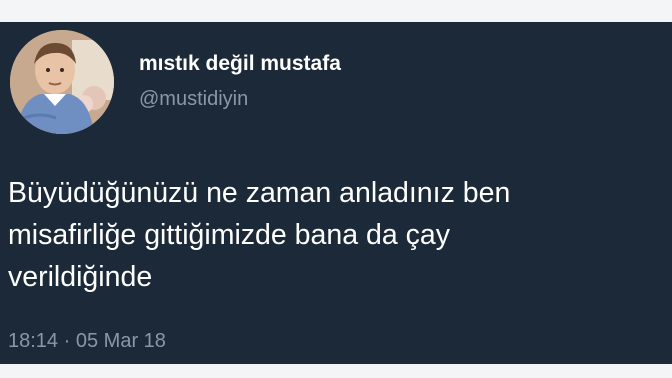 Image resolution: width=672 pixels, height=378 pixels. What do you see at coordinates (259, 193) in the screenshot?
I see `tweet-text-line: Büyüdüğünüzü ne zaman anladınız ben` at bounding box center [259, 193].